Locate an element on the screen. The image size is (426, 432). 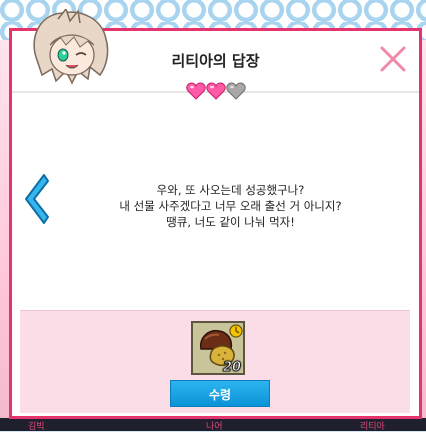
message-line: 내 선물 사주겠다고 너무 오래 출선 거 아니지? is located at coordinates (230, 206).